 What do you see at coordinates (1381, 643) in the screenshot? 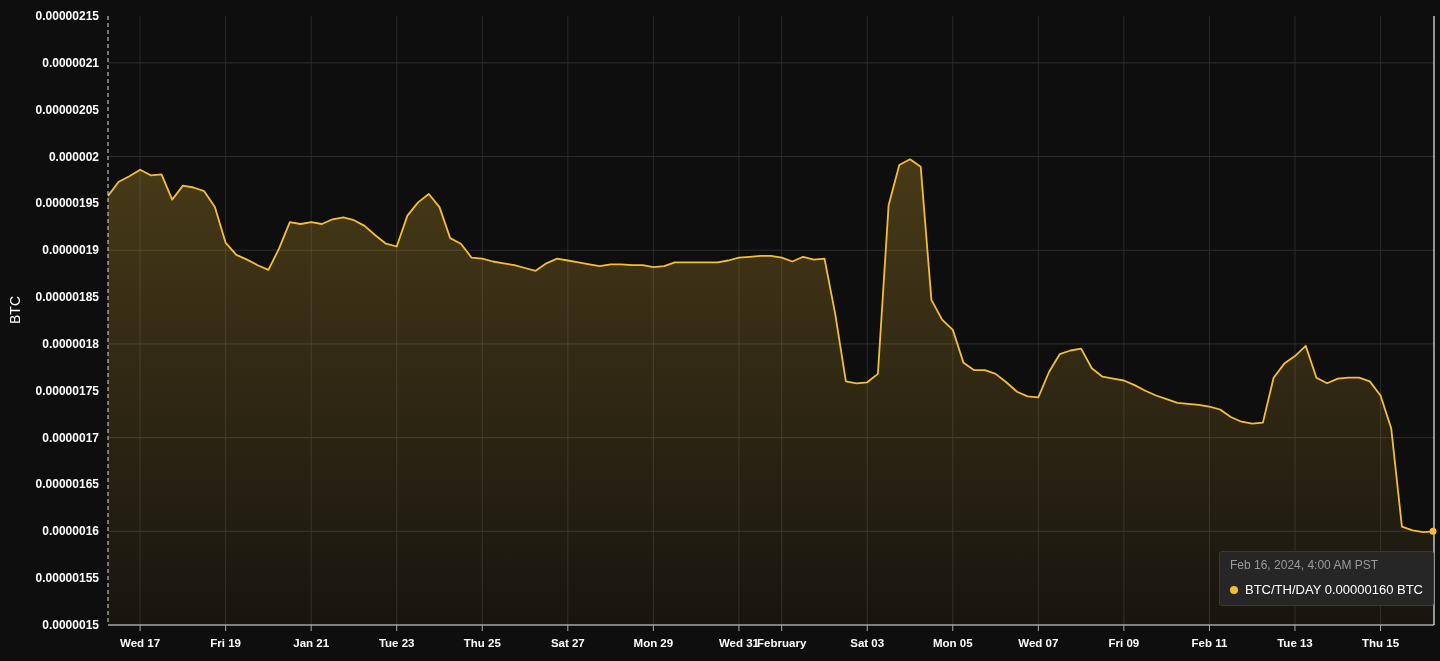
I see `x-tick-label: Thu 15` at bounding box center [1381, 643].